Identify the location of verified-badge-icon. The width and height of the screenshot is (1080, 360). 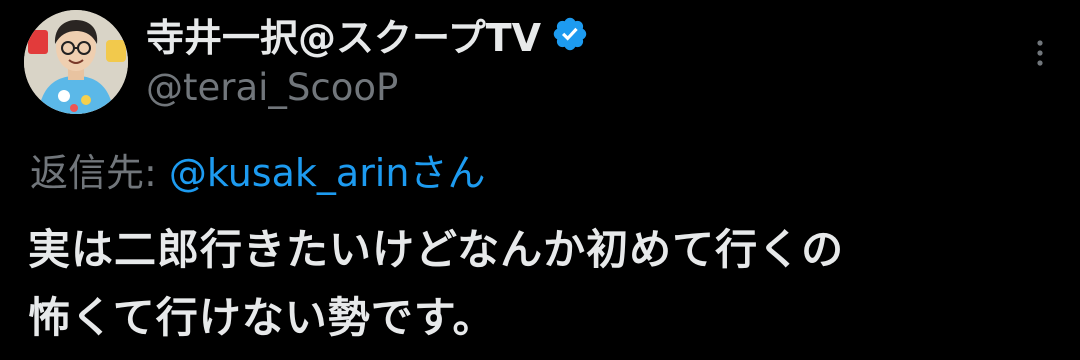
(570, 34).